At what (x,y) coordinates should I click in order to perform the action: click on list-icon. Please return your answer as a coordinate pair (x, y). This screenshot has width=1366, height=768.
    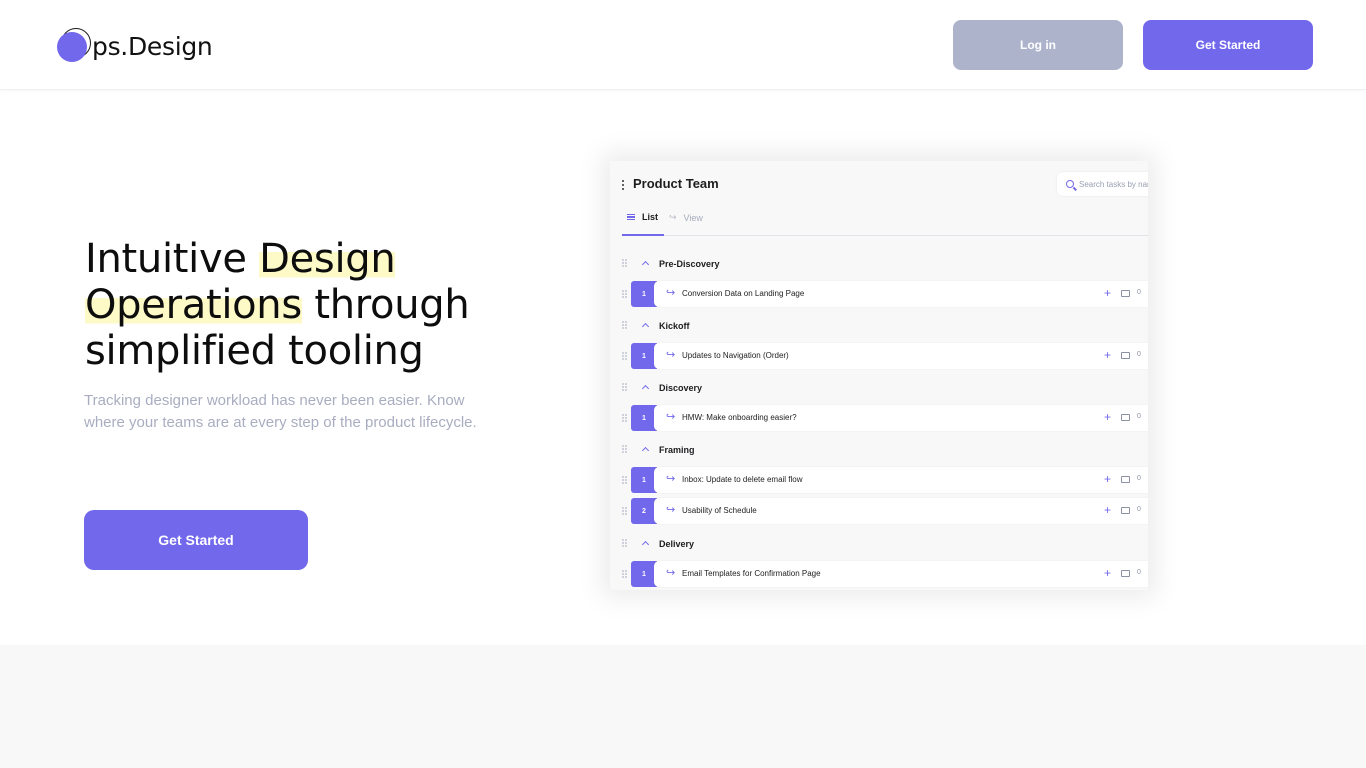
    Looking at the image, I should click on (631, 217).